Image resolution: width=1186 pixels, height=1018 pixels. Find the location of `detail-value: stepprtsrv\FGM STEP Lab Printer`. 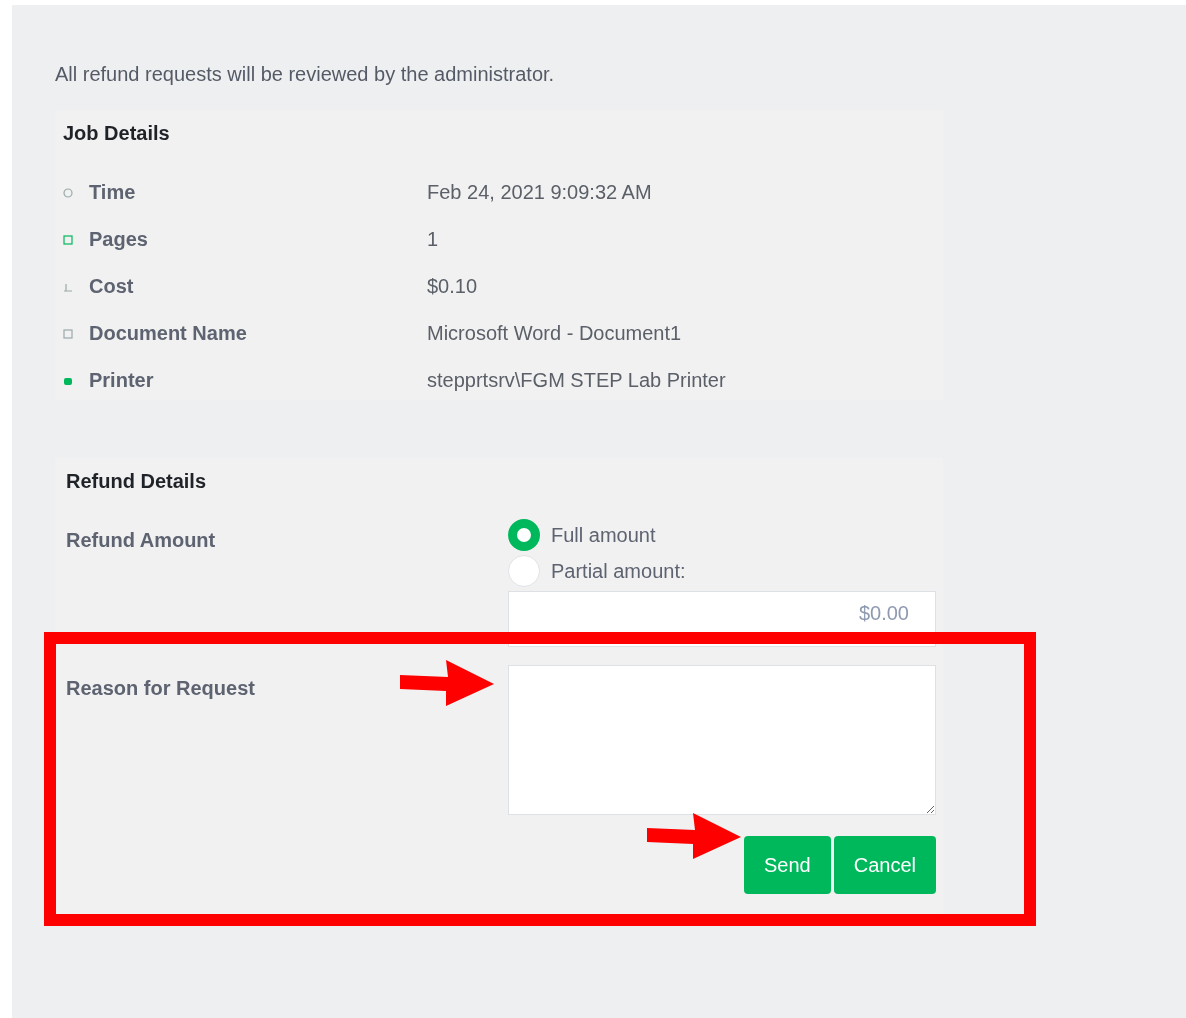

detail-value: stepprtsrv\FGM STEP Lab Printer is located at coordinates (576, 380).